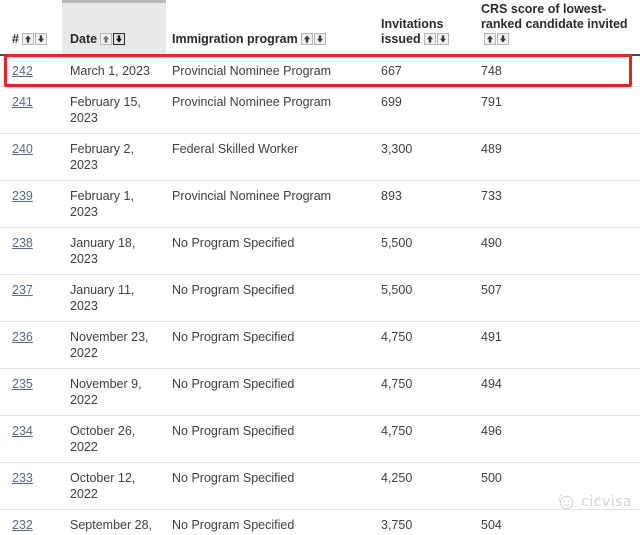 The image size is (640, 535). I want to click on cell-crs-score: 496, so click(558, 439).